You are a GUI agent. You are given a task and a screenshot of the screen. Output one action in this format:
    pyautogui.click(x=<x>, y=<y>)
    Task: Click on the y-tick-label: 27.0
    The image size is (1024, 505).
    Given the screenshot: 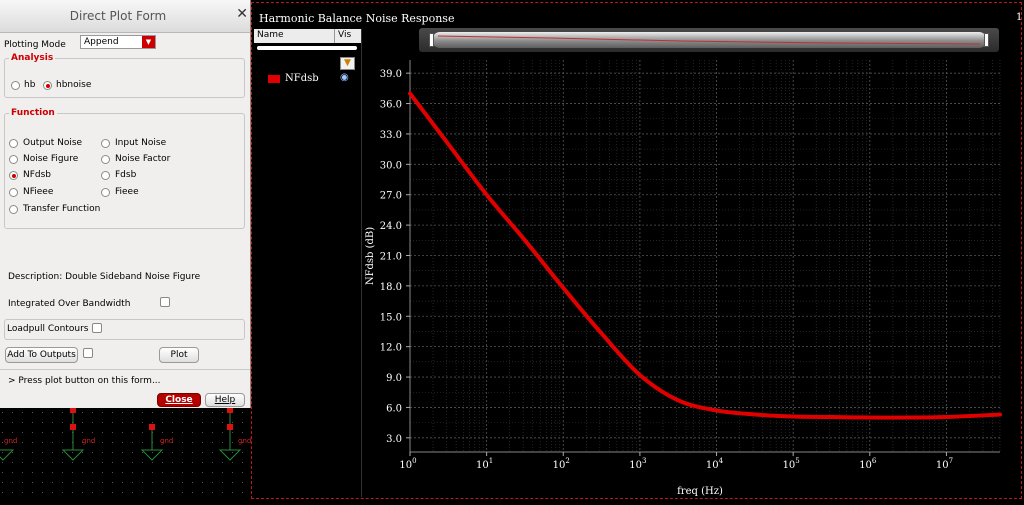 What is the action you would take?
    pyautogui.click(x=391, y=196)
    